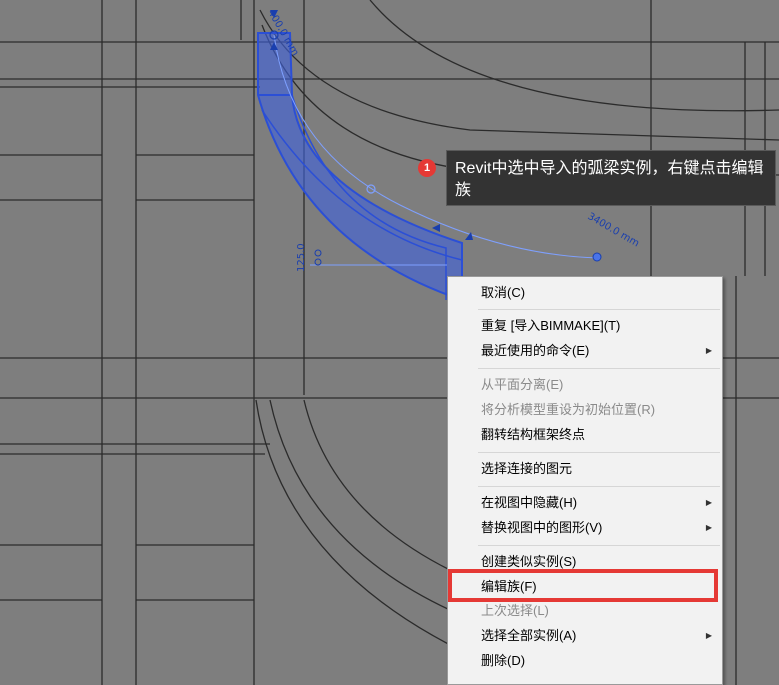 The image size is (779, 685). Describe the element at coordinates (568, 409) in the screenshot. I see `menu-item-label: 将分析模型重设为初始位置(R)` at that location.